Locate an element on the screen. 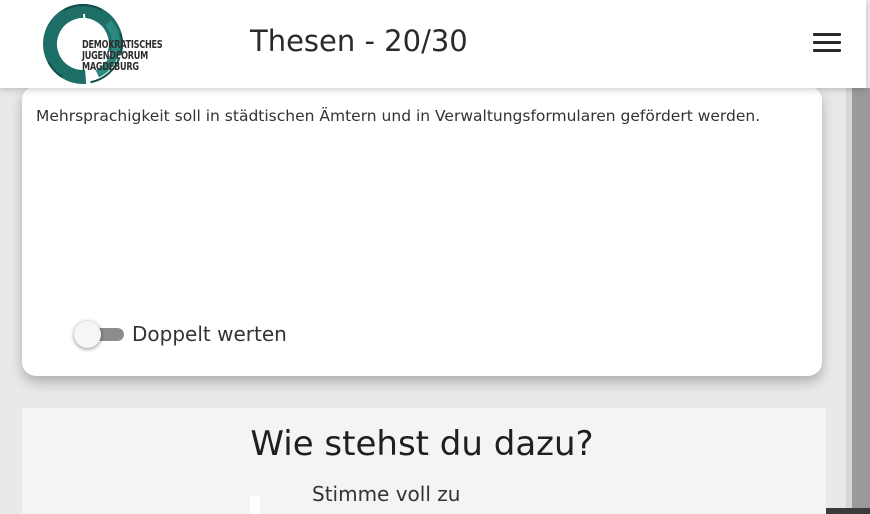 The image size is (870, 514). toggle-label: Doppelt werten is located at coordinates (209, 334).